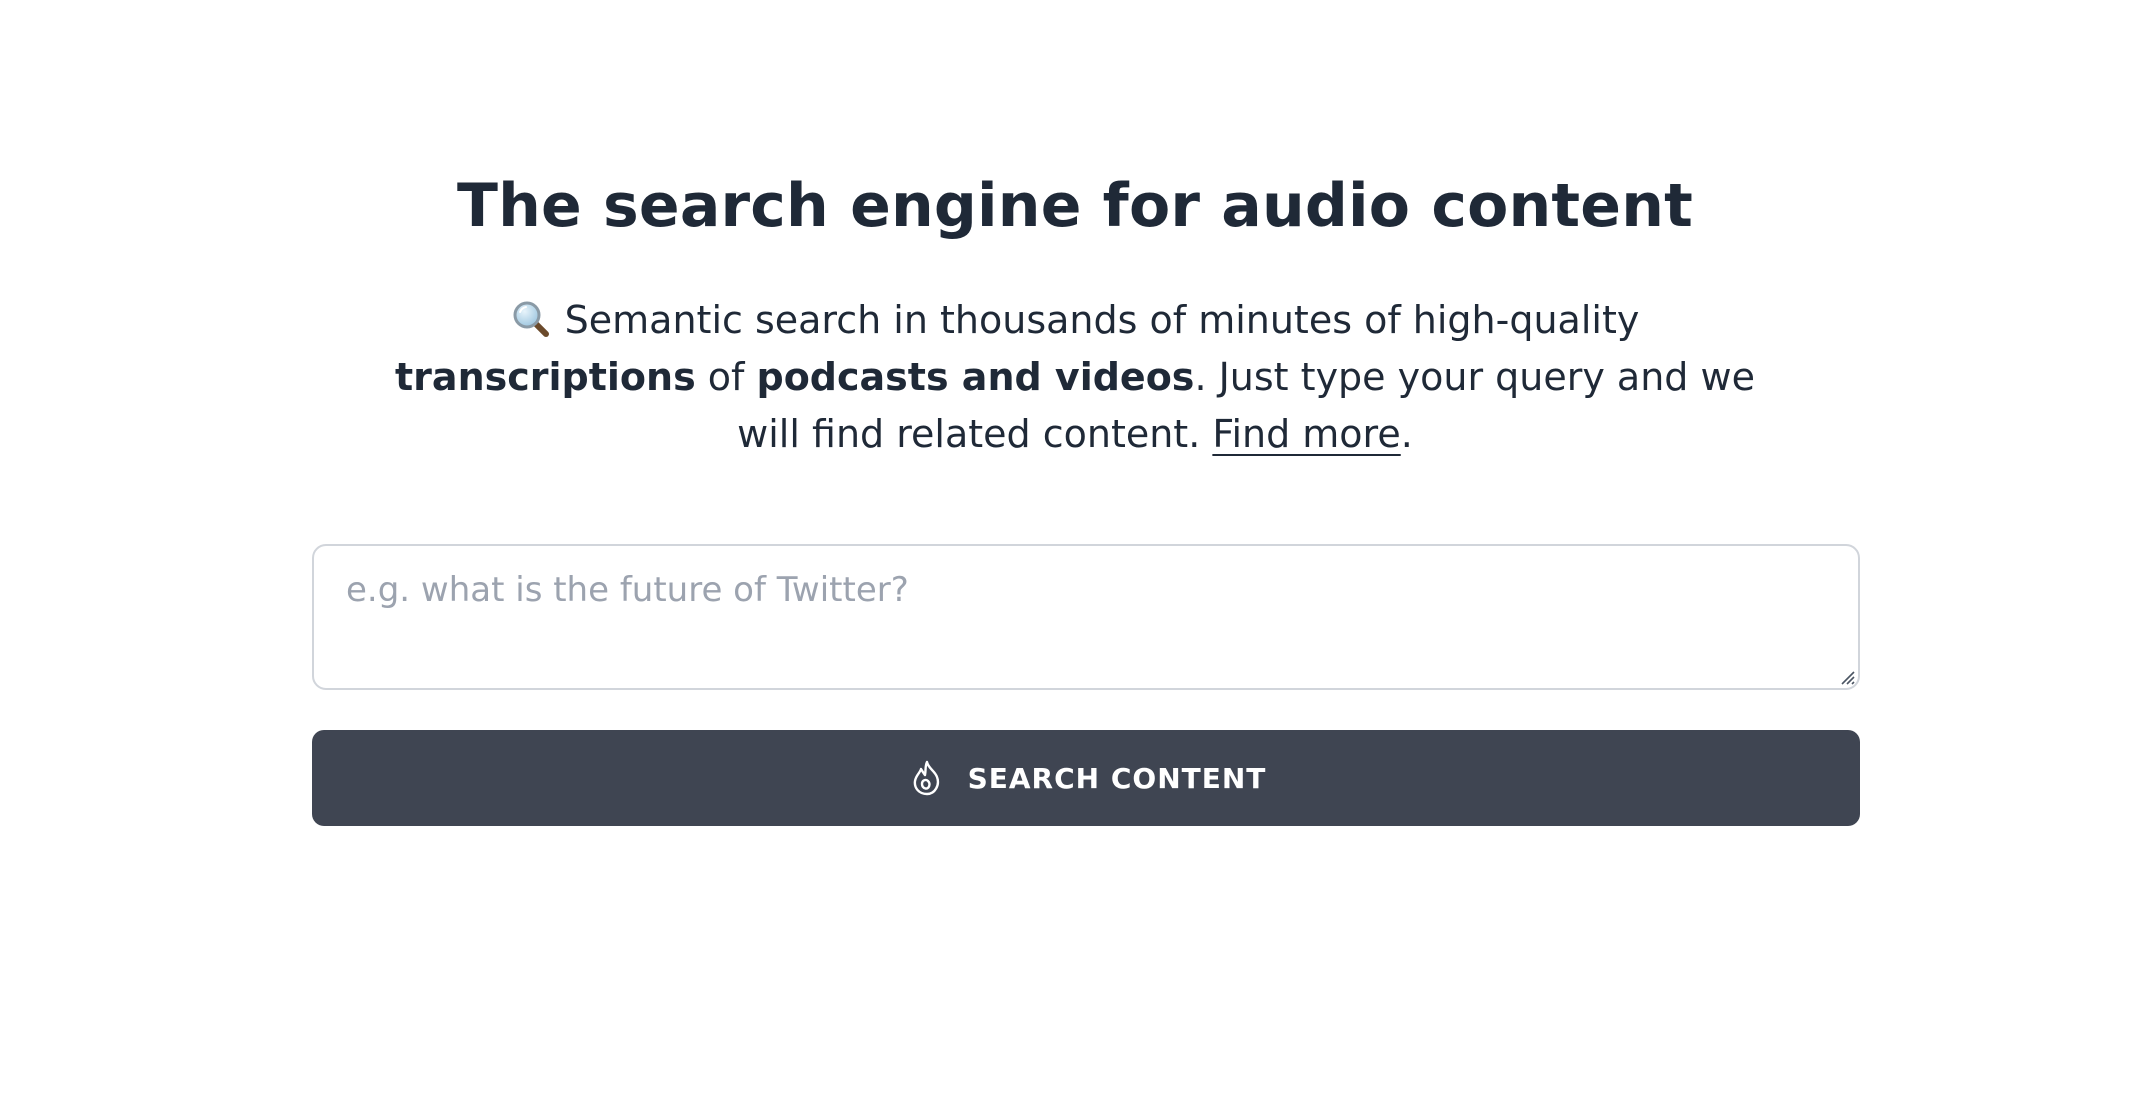 The image size is (2150, 1117). I want to click on search-button-label: SEARCH CONTENT, so click(1117, 778).